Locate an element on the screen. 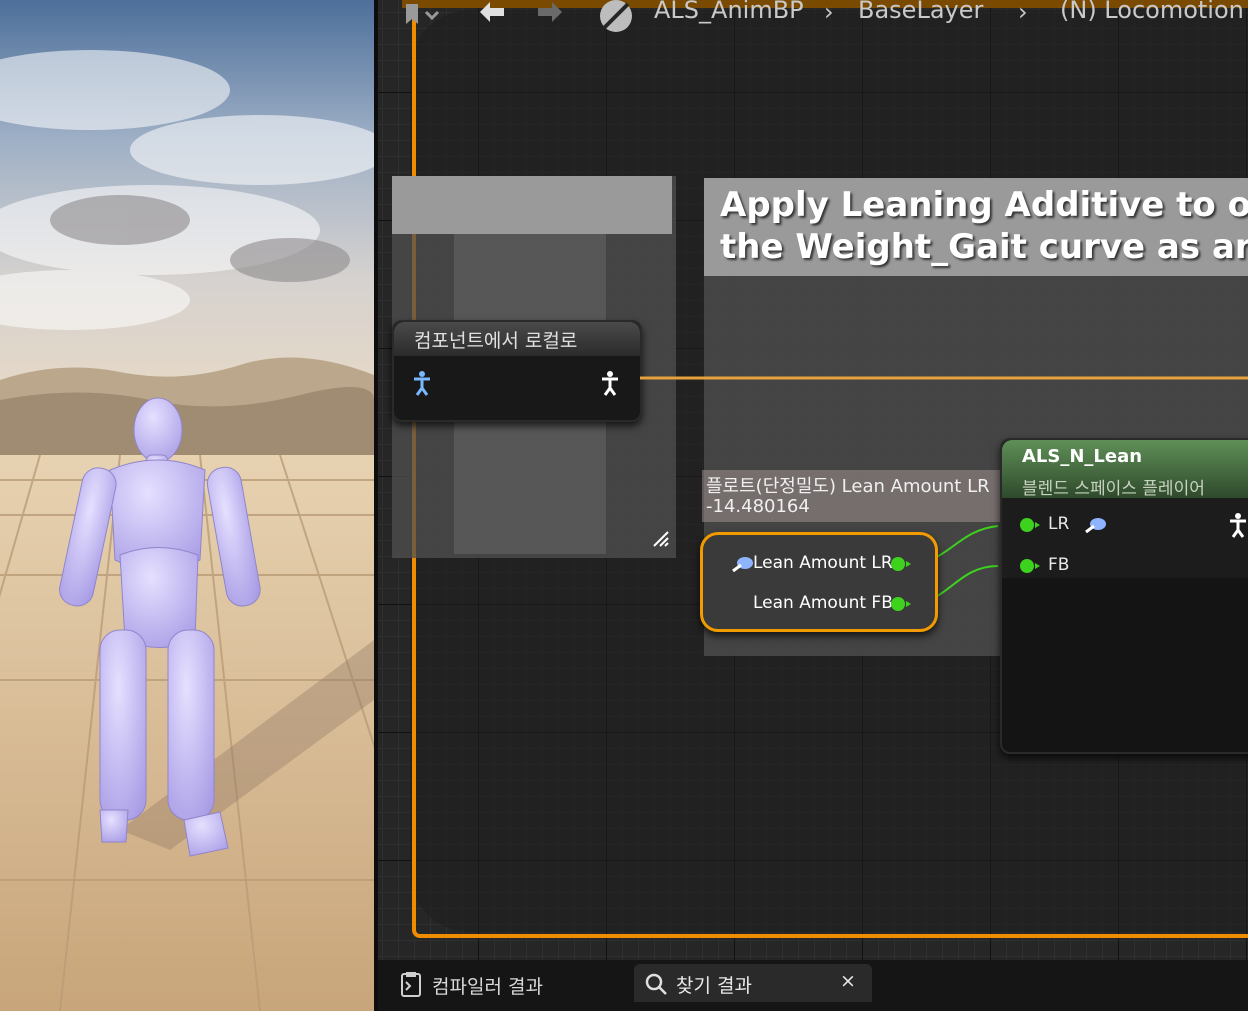 This screenshot has width=1248, height=1011. pin-label-lean-fb: Lean Amount FB is located at coordinates (823, 603).